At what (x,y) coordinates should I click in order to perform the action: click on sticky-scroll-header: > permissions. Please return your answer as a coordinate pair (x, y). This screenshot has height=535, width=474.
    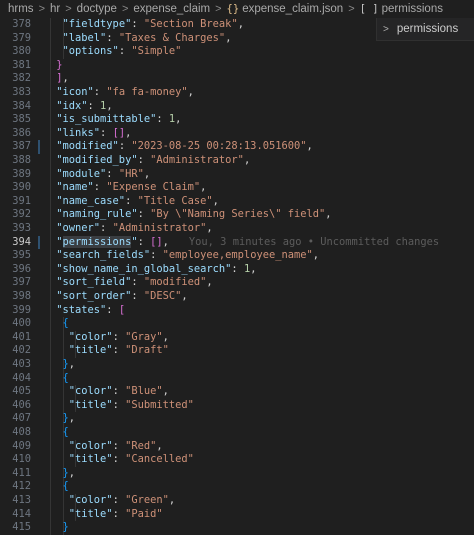
    Looking at the image, I should click on (425, 29).